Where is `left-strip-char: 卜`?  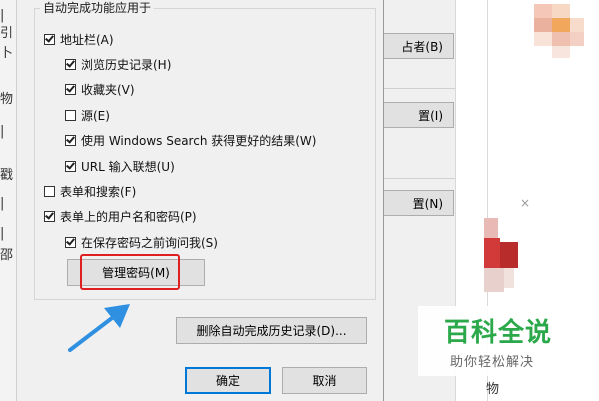 left-strip-char: 卜 is located at coordinates (7, 53).